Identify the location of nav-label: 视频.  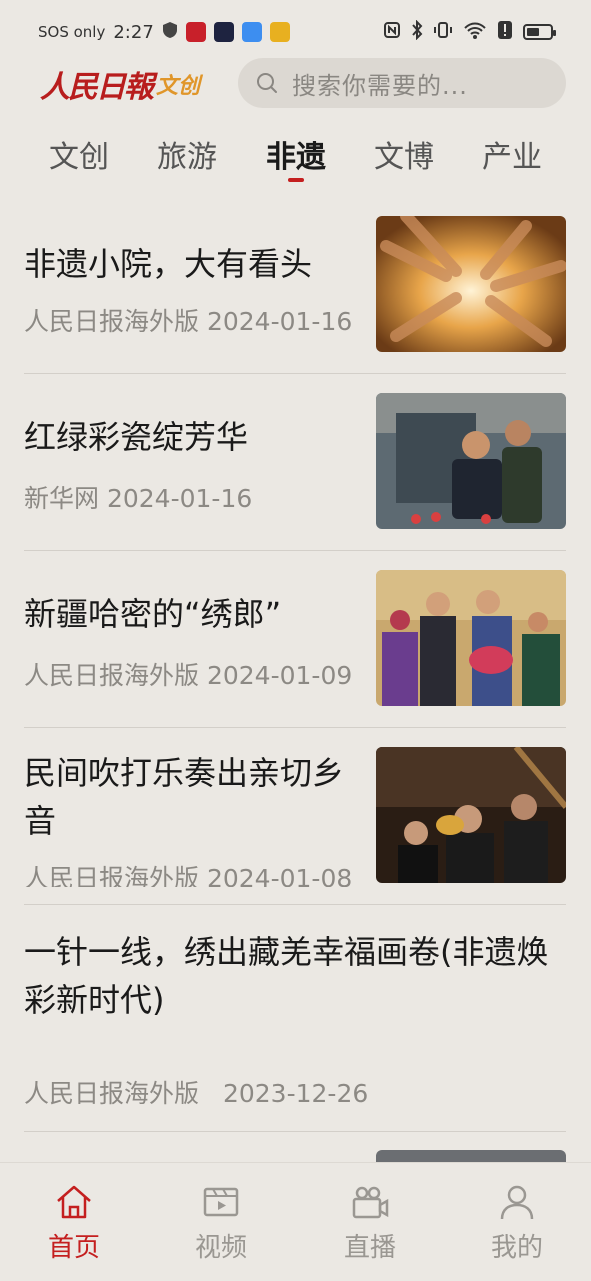
(220, 1248).